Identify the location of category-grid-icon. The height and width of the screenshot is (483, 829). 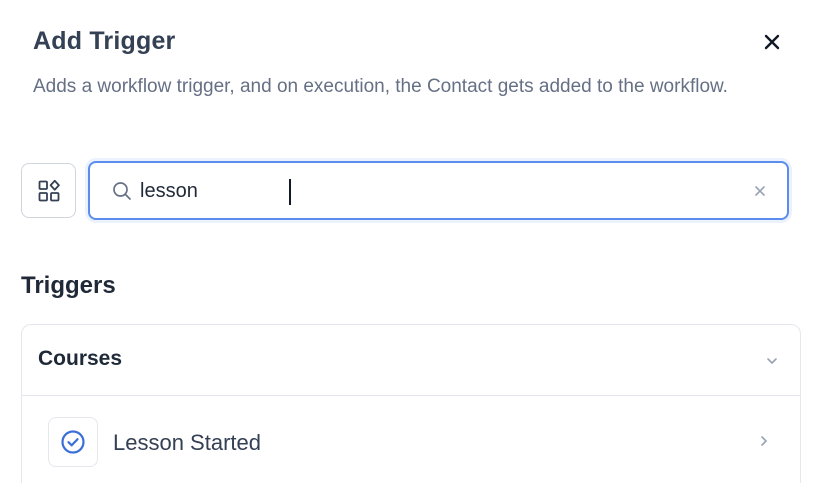
(49, 190).